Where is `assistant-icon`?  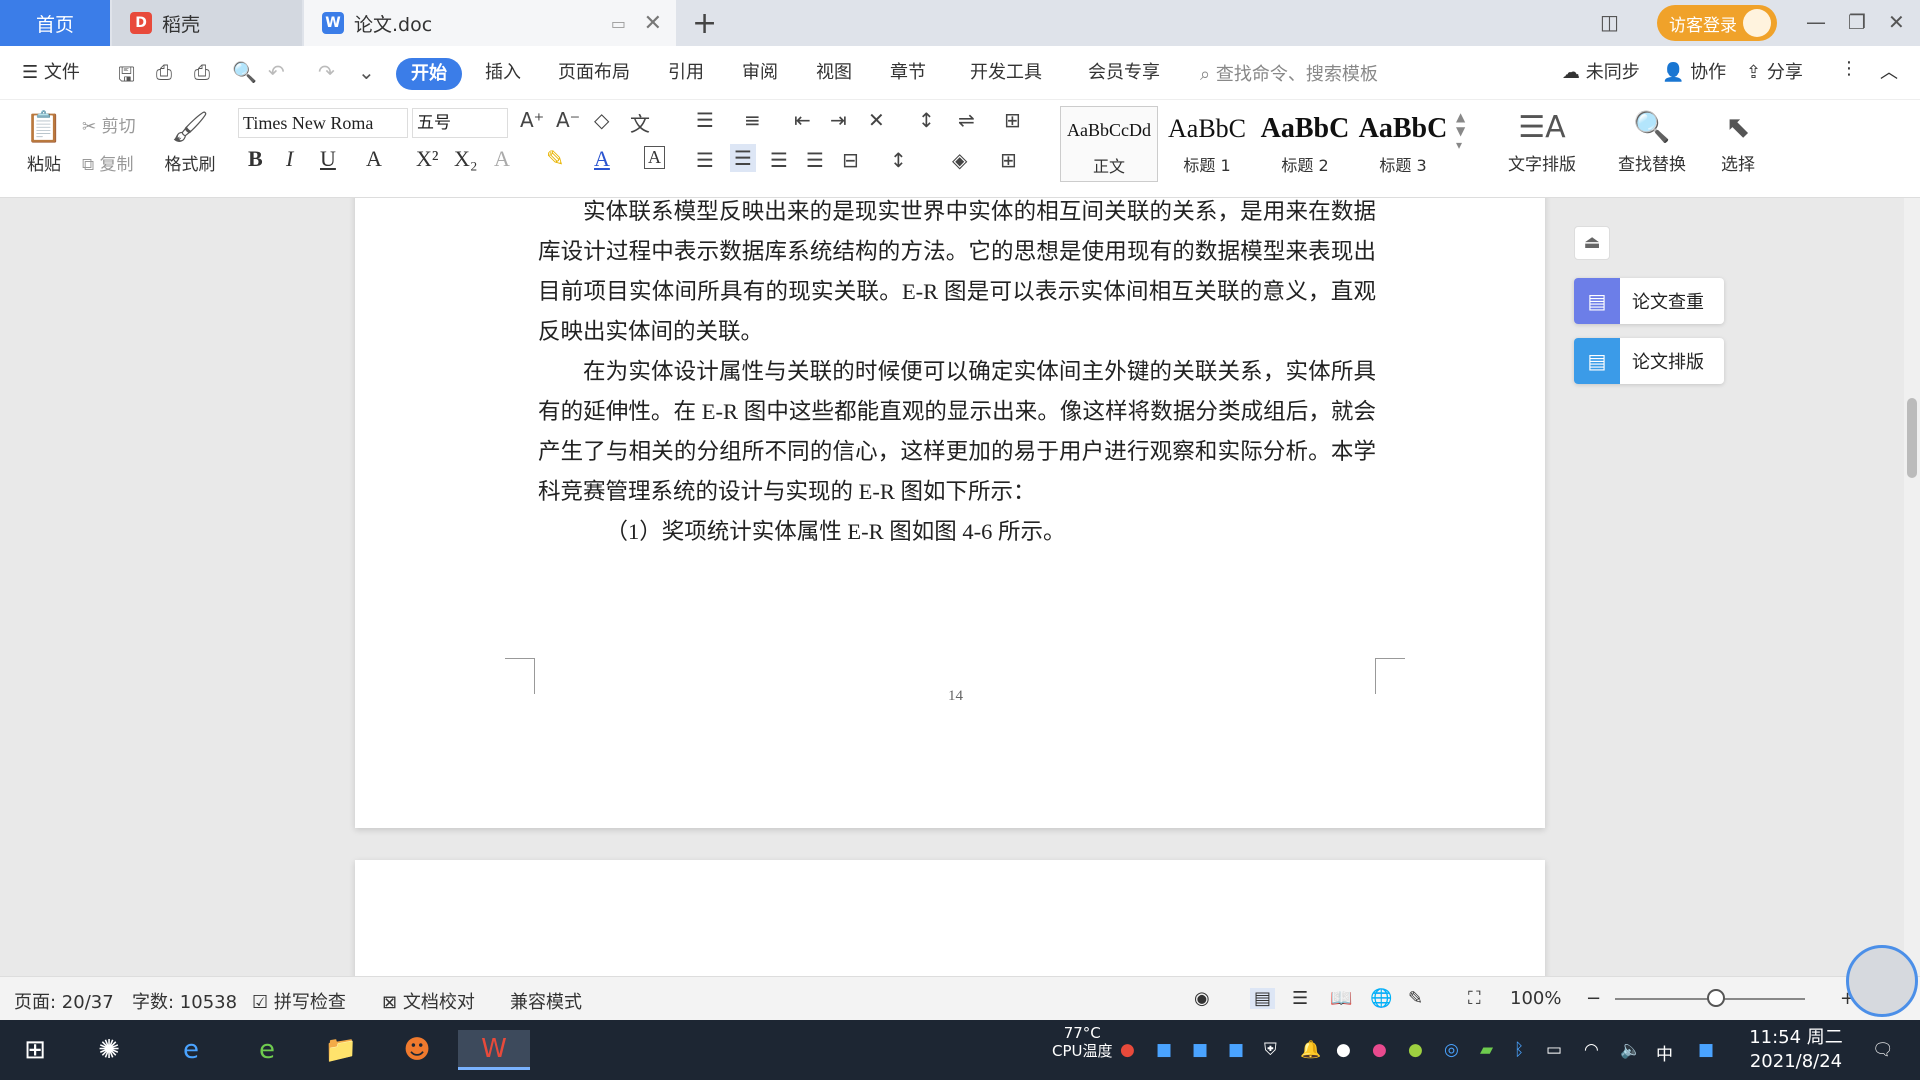
assistant-icon is located at coordinates (1882, 981).